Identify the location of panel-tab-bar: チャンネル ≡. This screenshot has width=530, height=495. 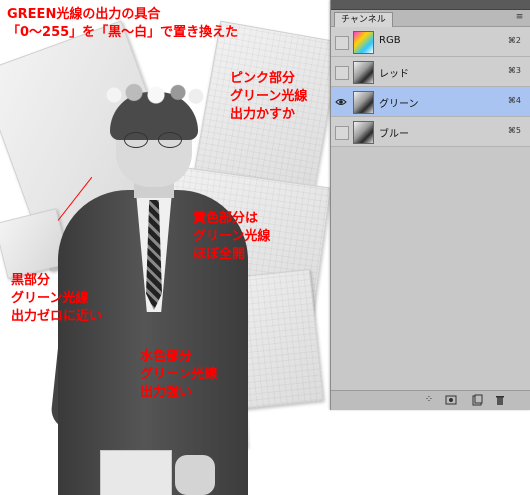
(430, 18).